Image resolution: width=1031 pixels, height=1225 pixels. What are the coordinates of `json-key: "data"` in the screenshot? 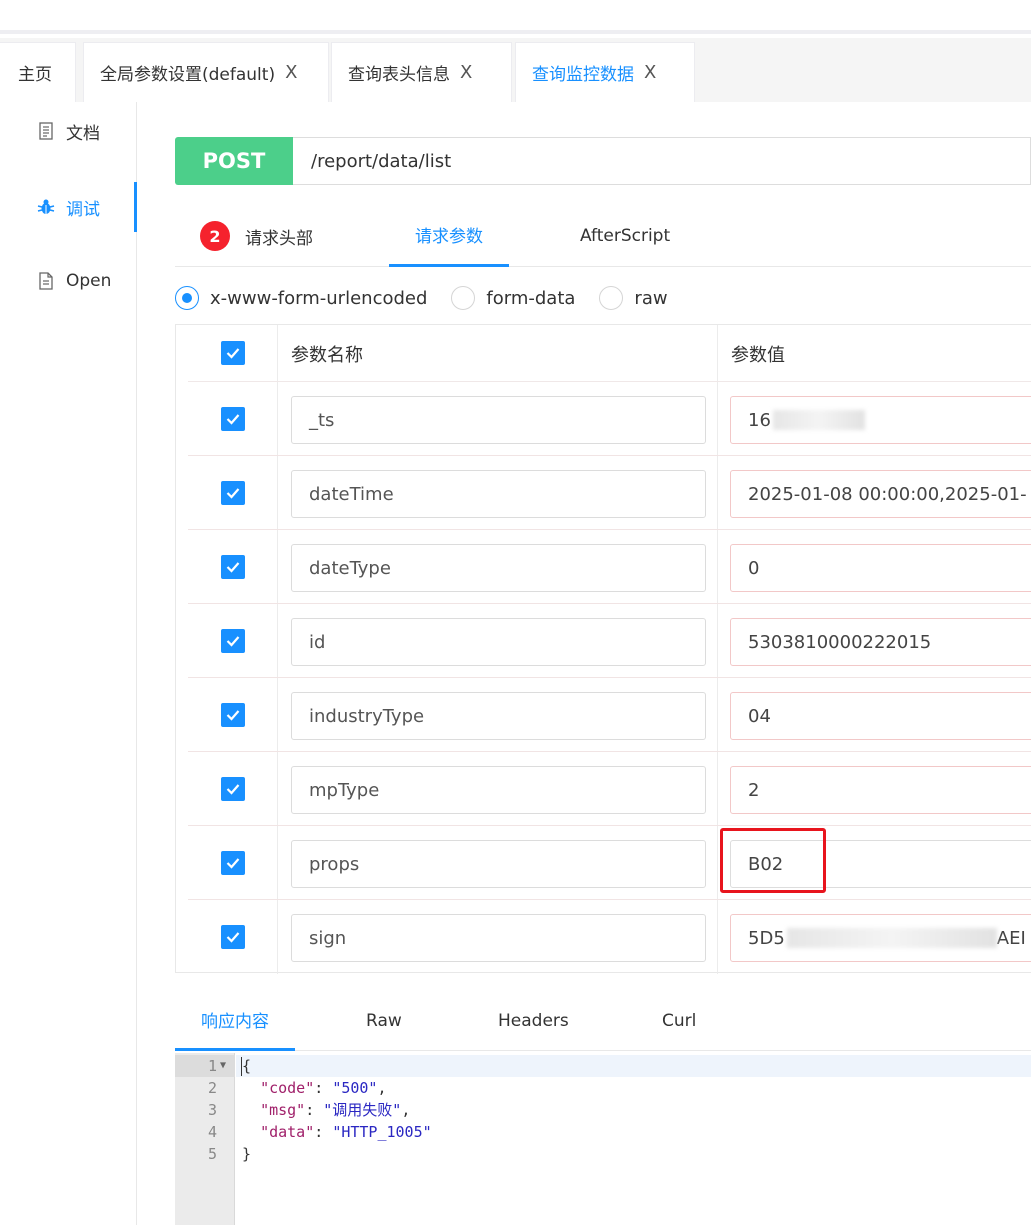 It's located at (287, 1132).